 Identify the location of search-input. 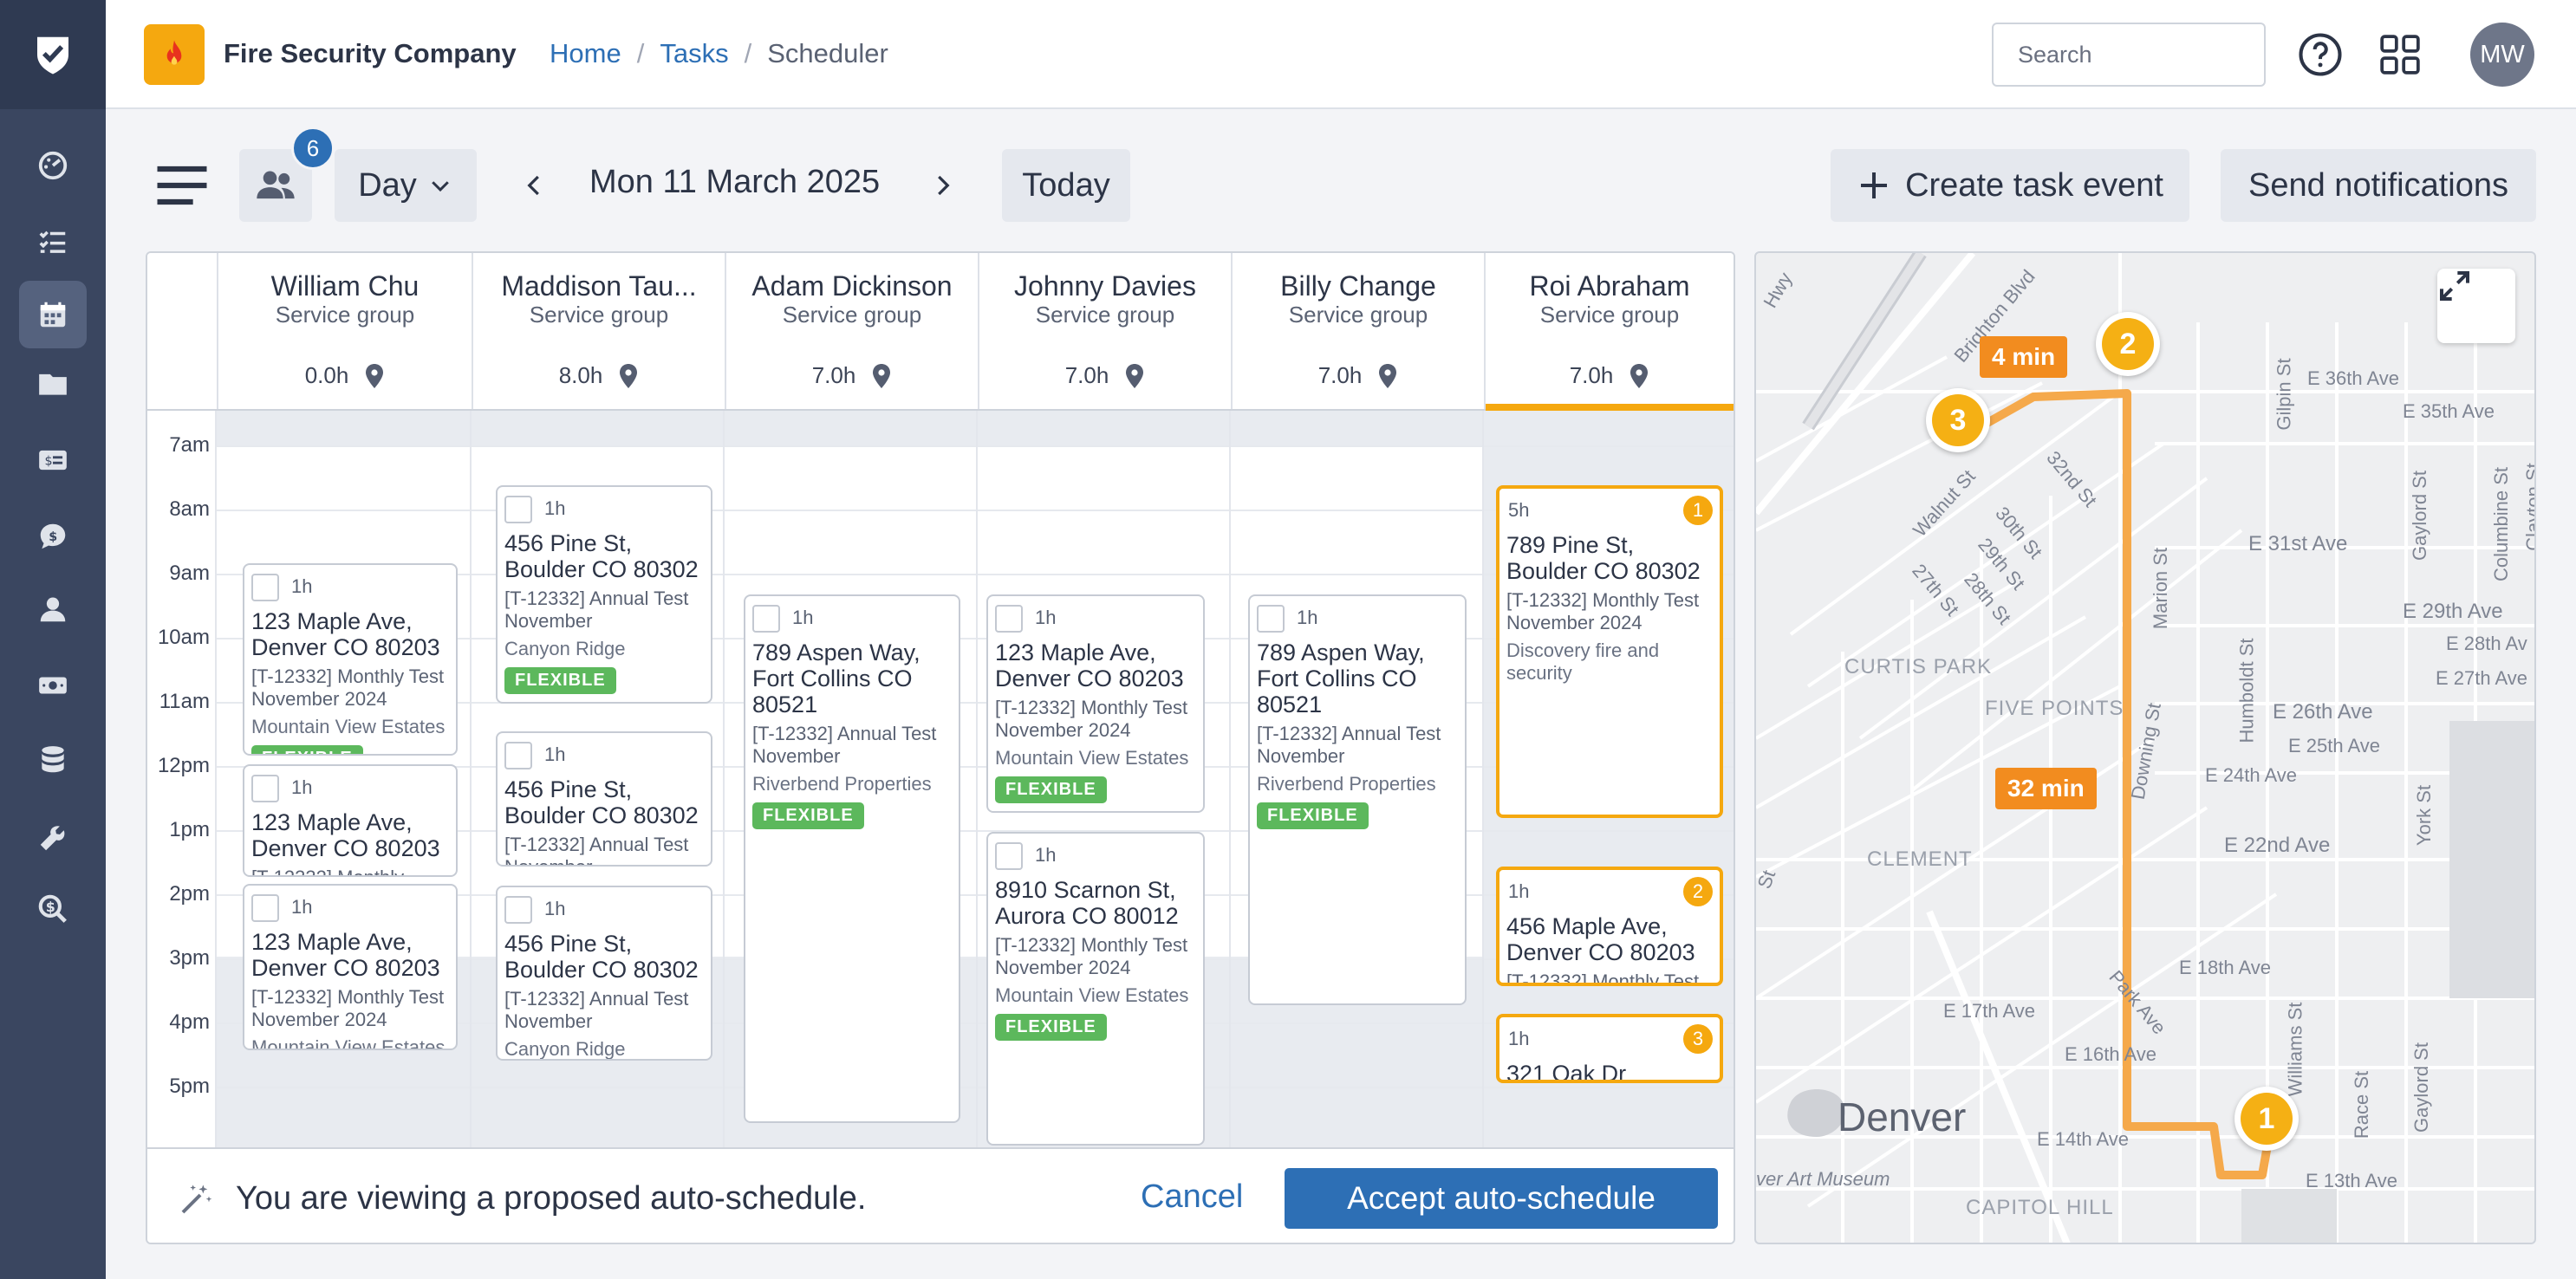
(2129, 55).